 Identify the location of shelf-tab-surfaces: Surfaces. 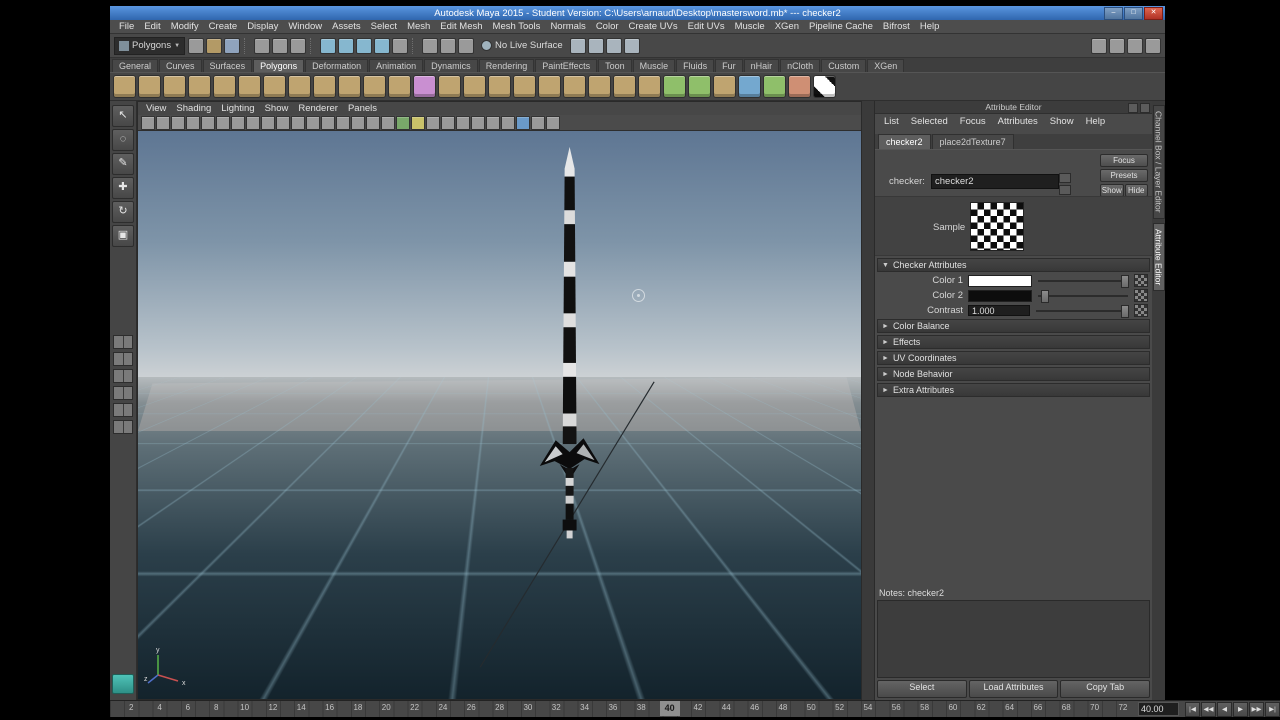
(227, 65).